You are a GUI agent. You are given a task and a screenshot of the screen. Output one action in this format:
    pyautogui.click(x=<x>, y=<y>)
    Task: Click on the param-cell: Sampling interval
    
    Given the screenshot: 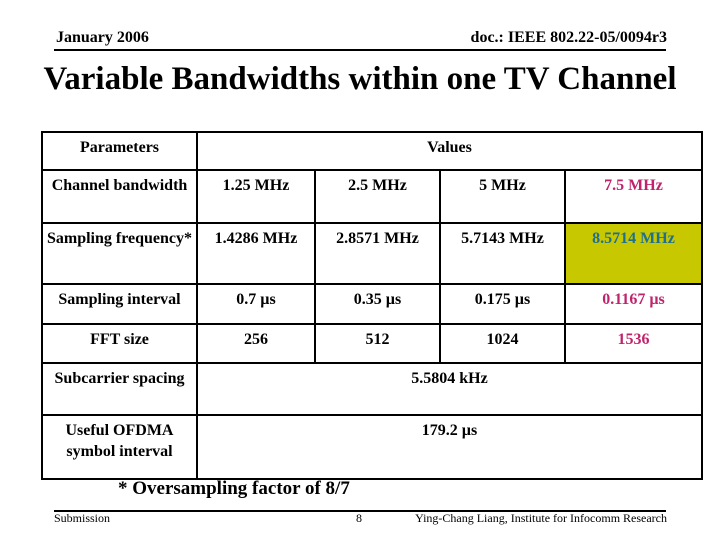 What is the action you would take?
    pyautogui.click(x=119, y=304)
    